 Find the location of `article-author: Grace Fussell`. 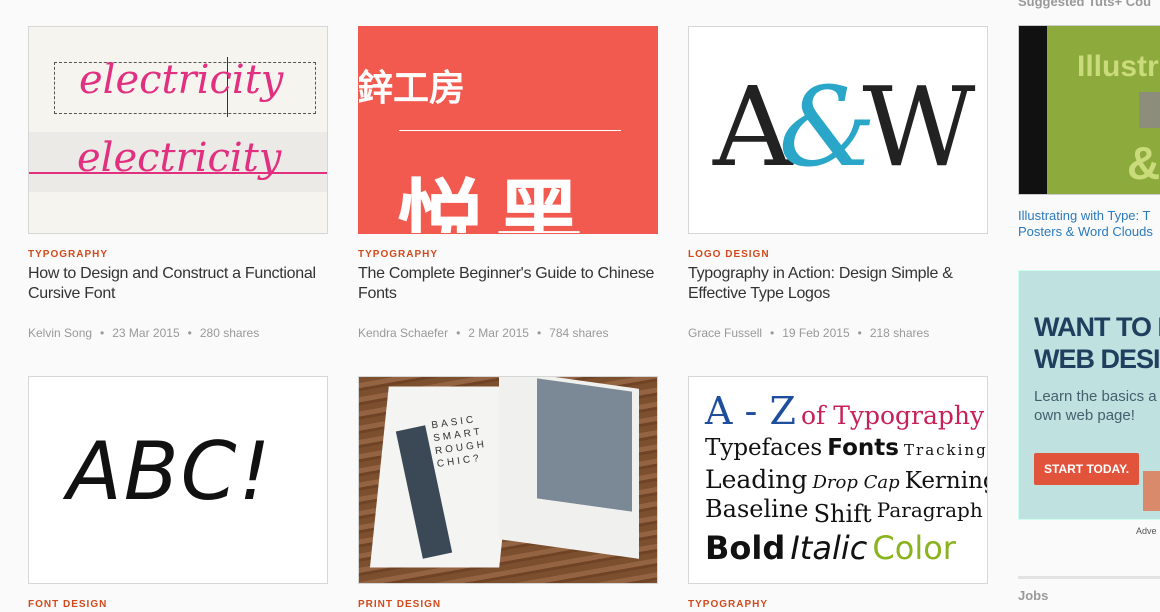

article-author: Grace Fussell is located at coordinates (725, 333).